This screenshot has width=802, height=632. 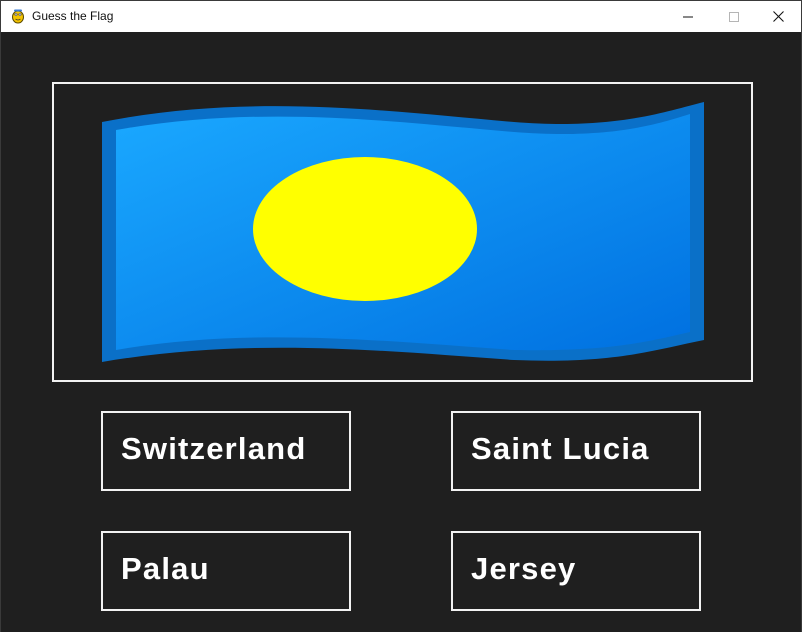 I want to click on answer-label: Saint Lucia, so click(x=560, y=448).